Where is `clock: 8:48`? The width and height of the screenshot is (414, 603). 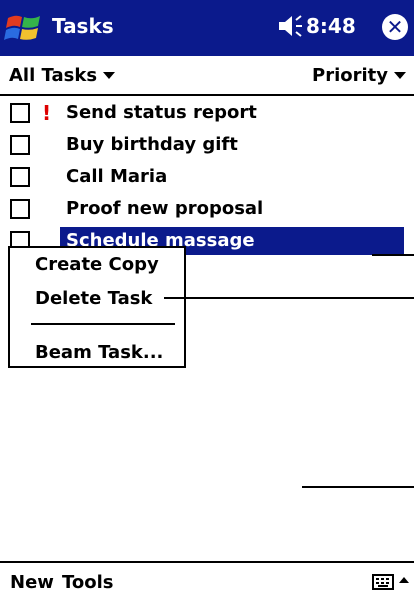 clock: 8:48 is located at coordinates (331, 26).